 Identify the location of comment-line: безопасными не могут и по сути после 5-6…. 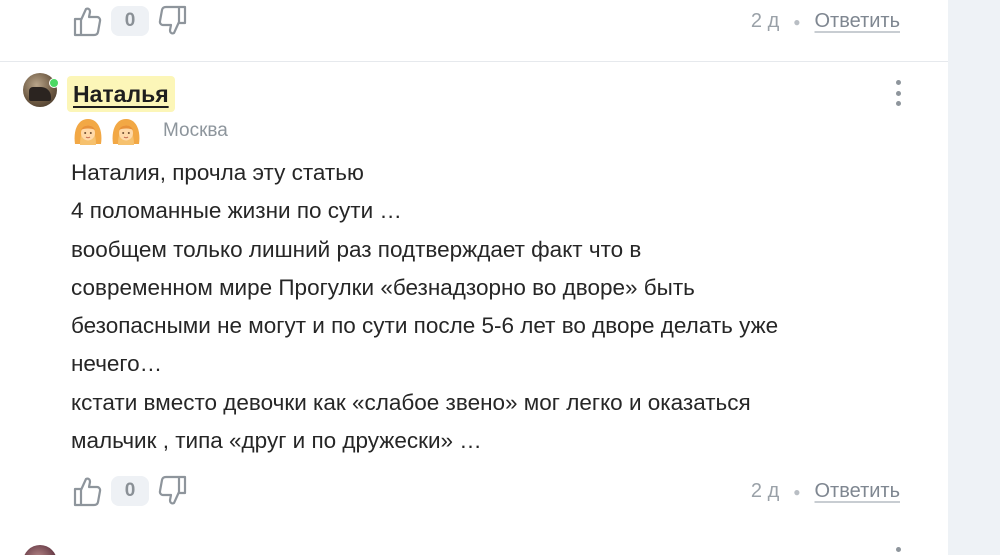
(425, 326).